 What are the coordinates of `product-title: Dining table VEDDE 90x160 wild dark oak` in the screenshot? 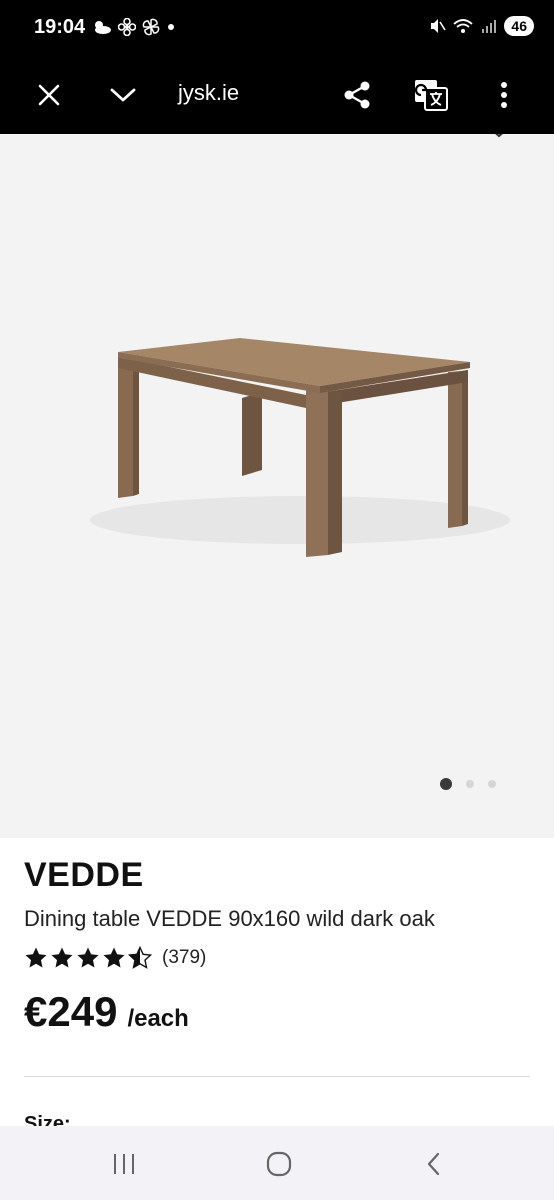 It's located at (229, 918).